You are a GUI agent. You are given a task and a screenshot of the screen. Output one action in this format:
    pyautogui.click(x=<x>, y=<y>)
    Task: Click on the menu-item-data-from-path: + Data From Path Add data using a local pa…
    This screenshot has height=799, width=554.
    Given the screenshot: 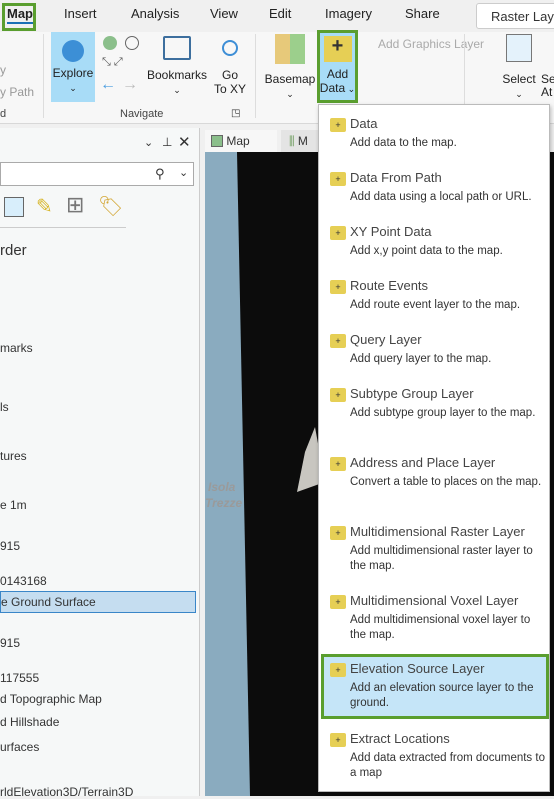 What is the action you would take?
    pyautogui.click(x=435, y=197)
    